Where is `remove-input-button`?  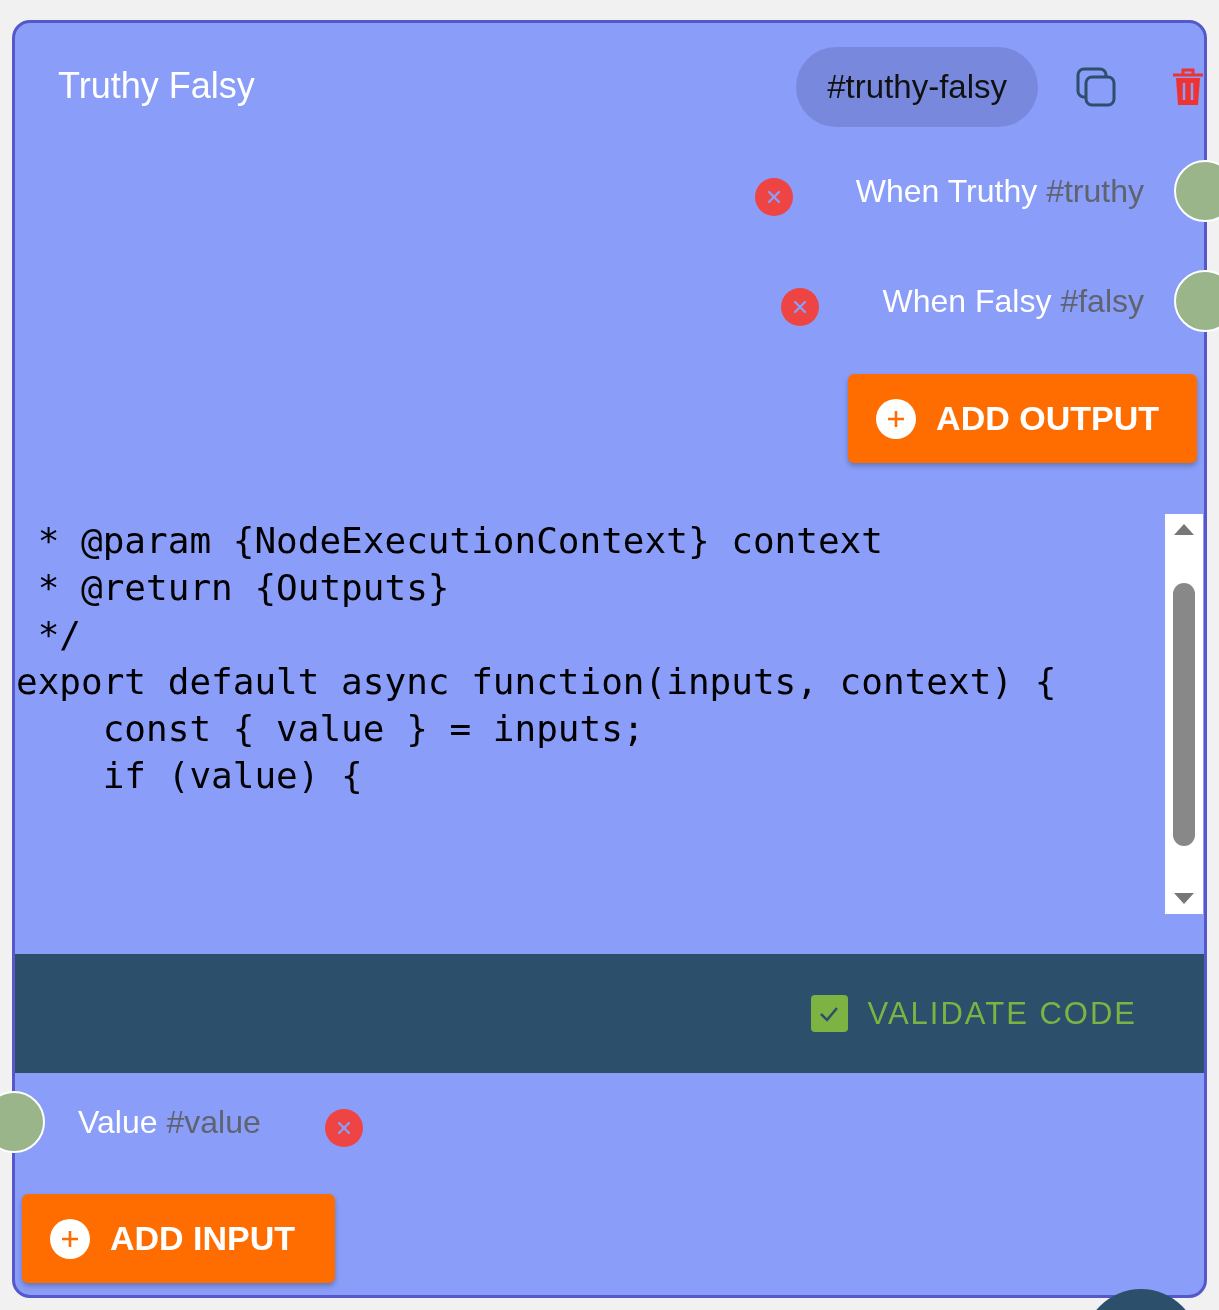
remove-input-button is located at coordinates (343, 1128).